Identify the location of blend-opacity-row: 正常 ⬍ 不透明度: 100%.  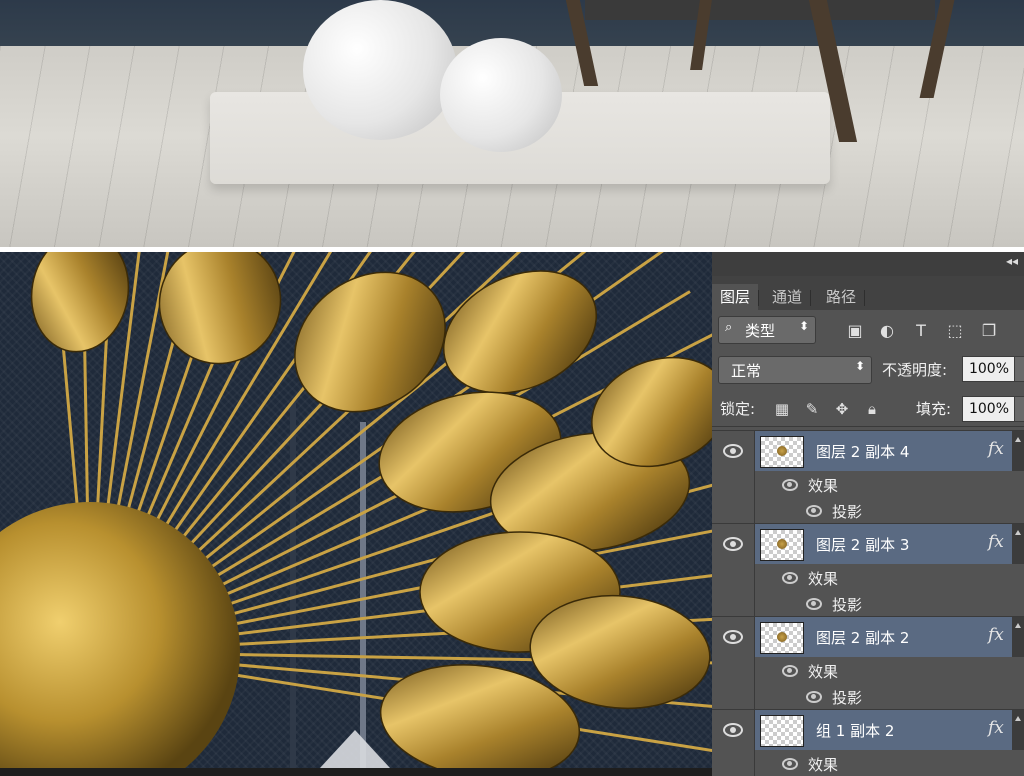
(868, 369).